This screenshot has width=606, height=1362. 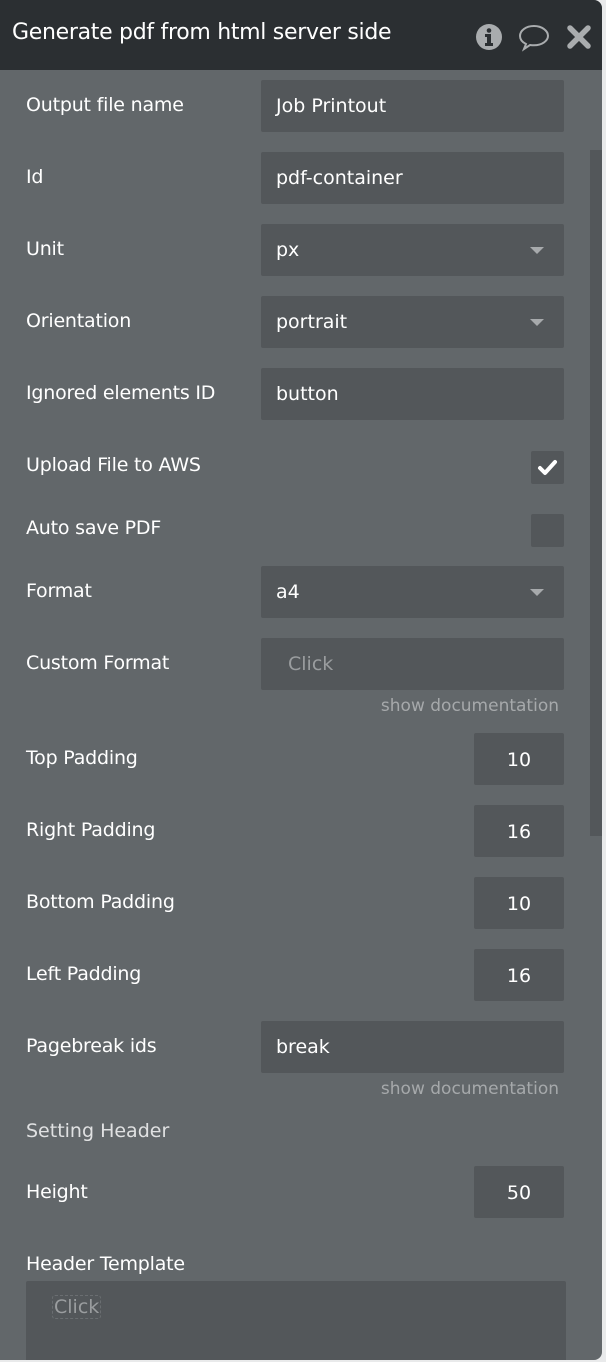 I want to click on upload-aws-checkbox, so click(x=547, y=467).